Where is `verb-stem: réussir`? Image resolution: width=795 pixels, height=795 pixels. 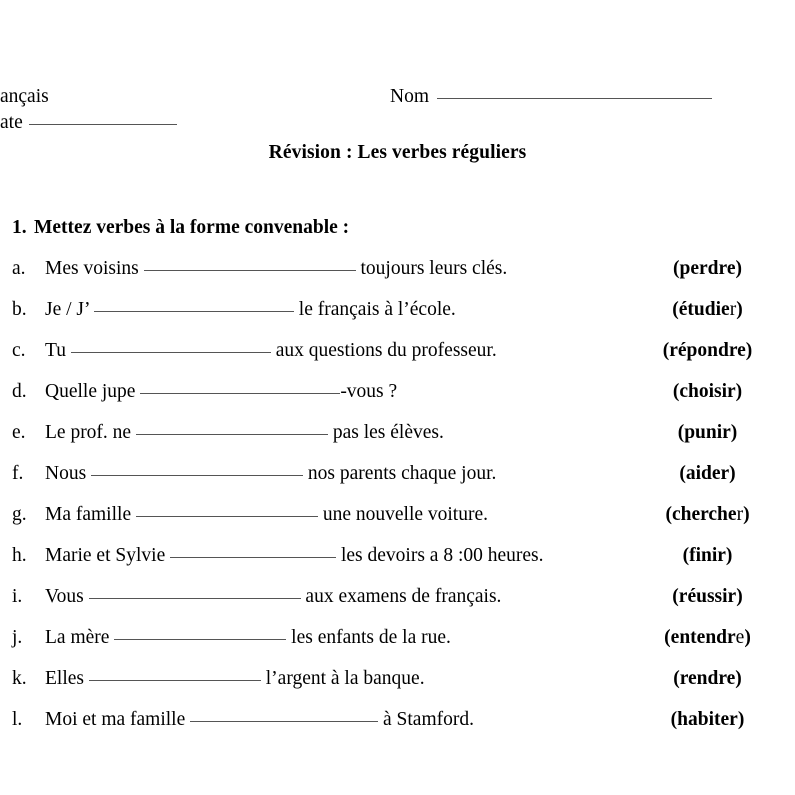
verb-stem: réussir is located at coordinates (707, 596).